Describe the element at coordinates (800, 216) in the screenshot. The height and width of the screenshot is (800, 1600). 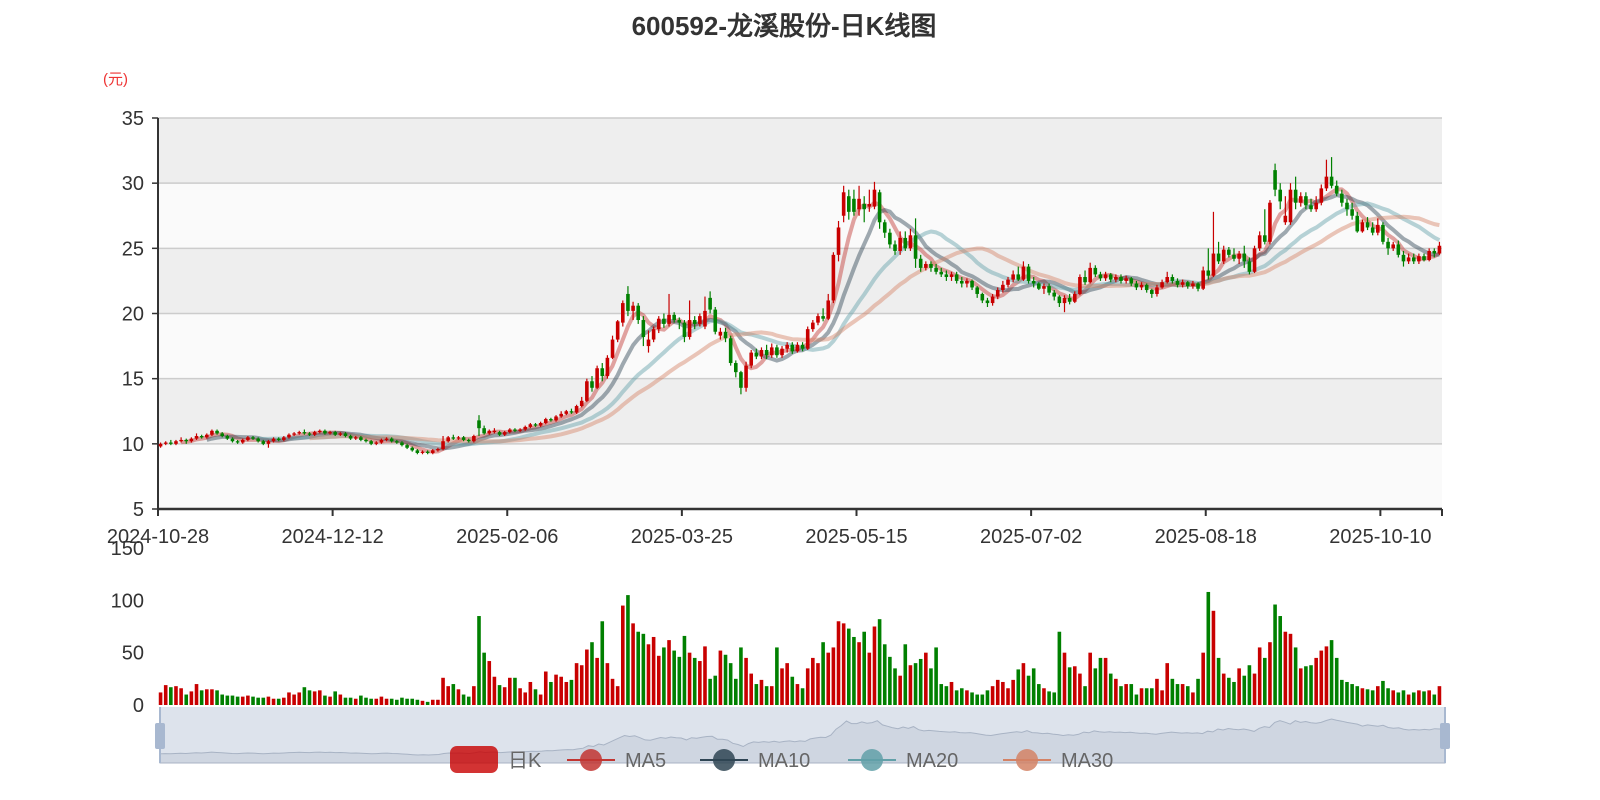
I see `split-area` at that location.